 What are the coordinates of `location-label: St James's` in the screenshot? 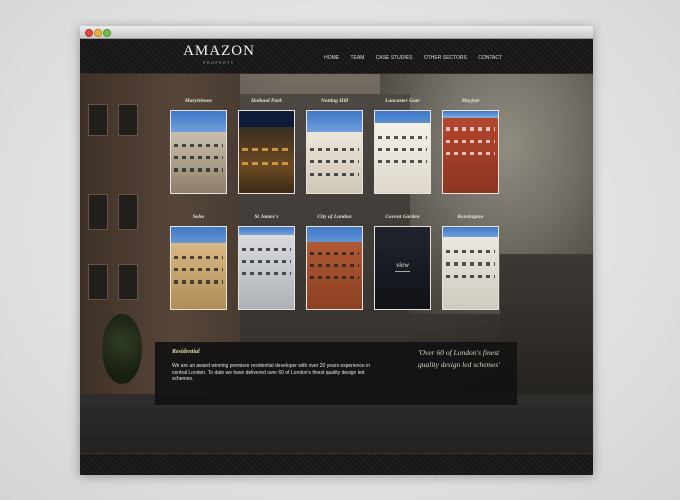 It's located at (266, 217).